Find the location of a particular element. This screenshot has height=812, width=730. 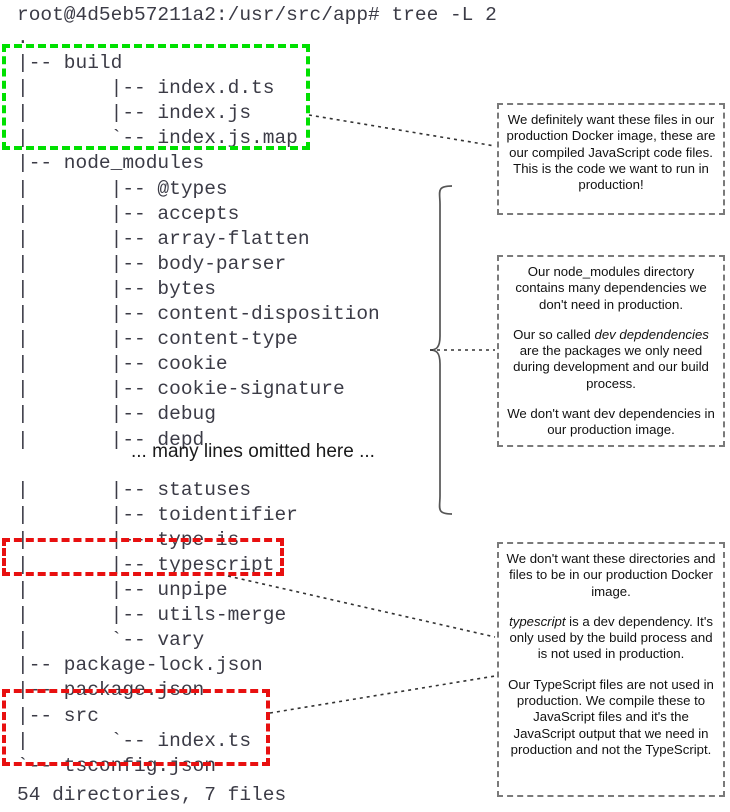

tree-line: `-- tsconfig.json is located at coordinates (116, 765).